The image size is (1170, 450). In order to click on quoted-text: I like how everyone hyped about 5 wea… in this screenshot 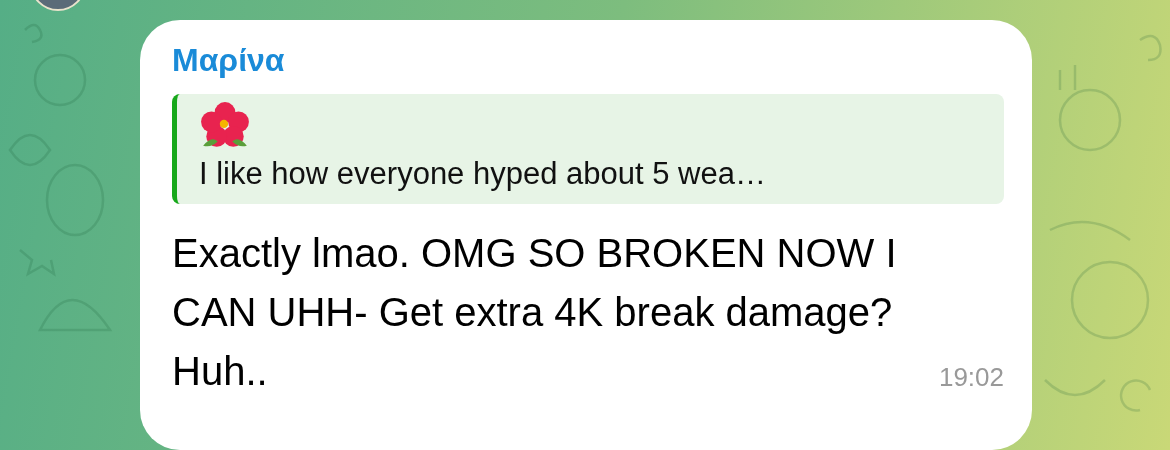, I will do `click(483, 174)`.